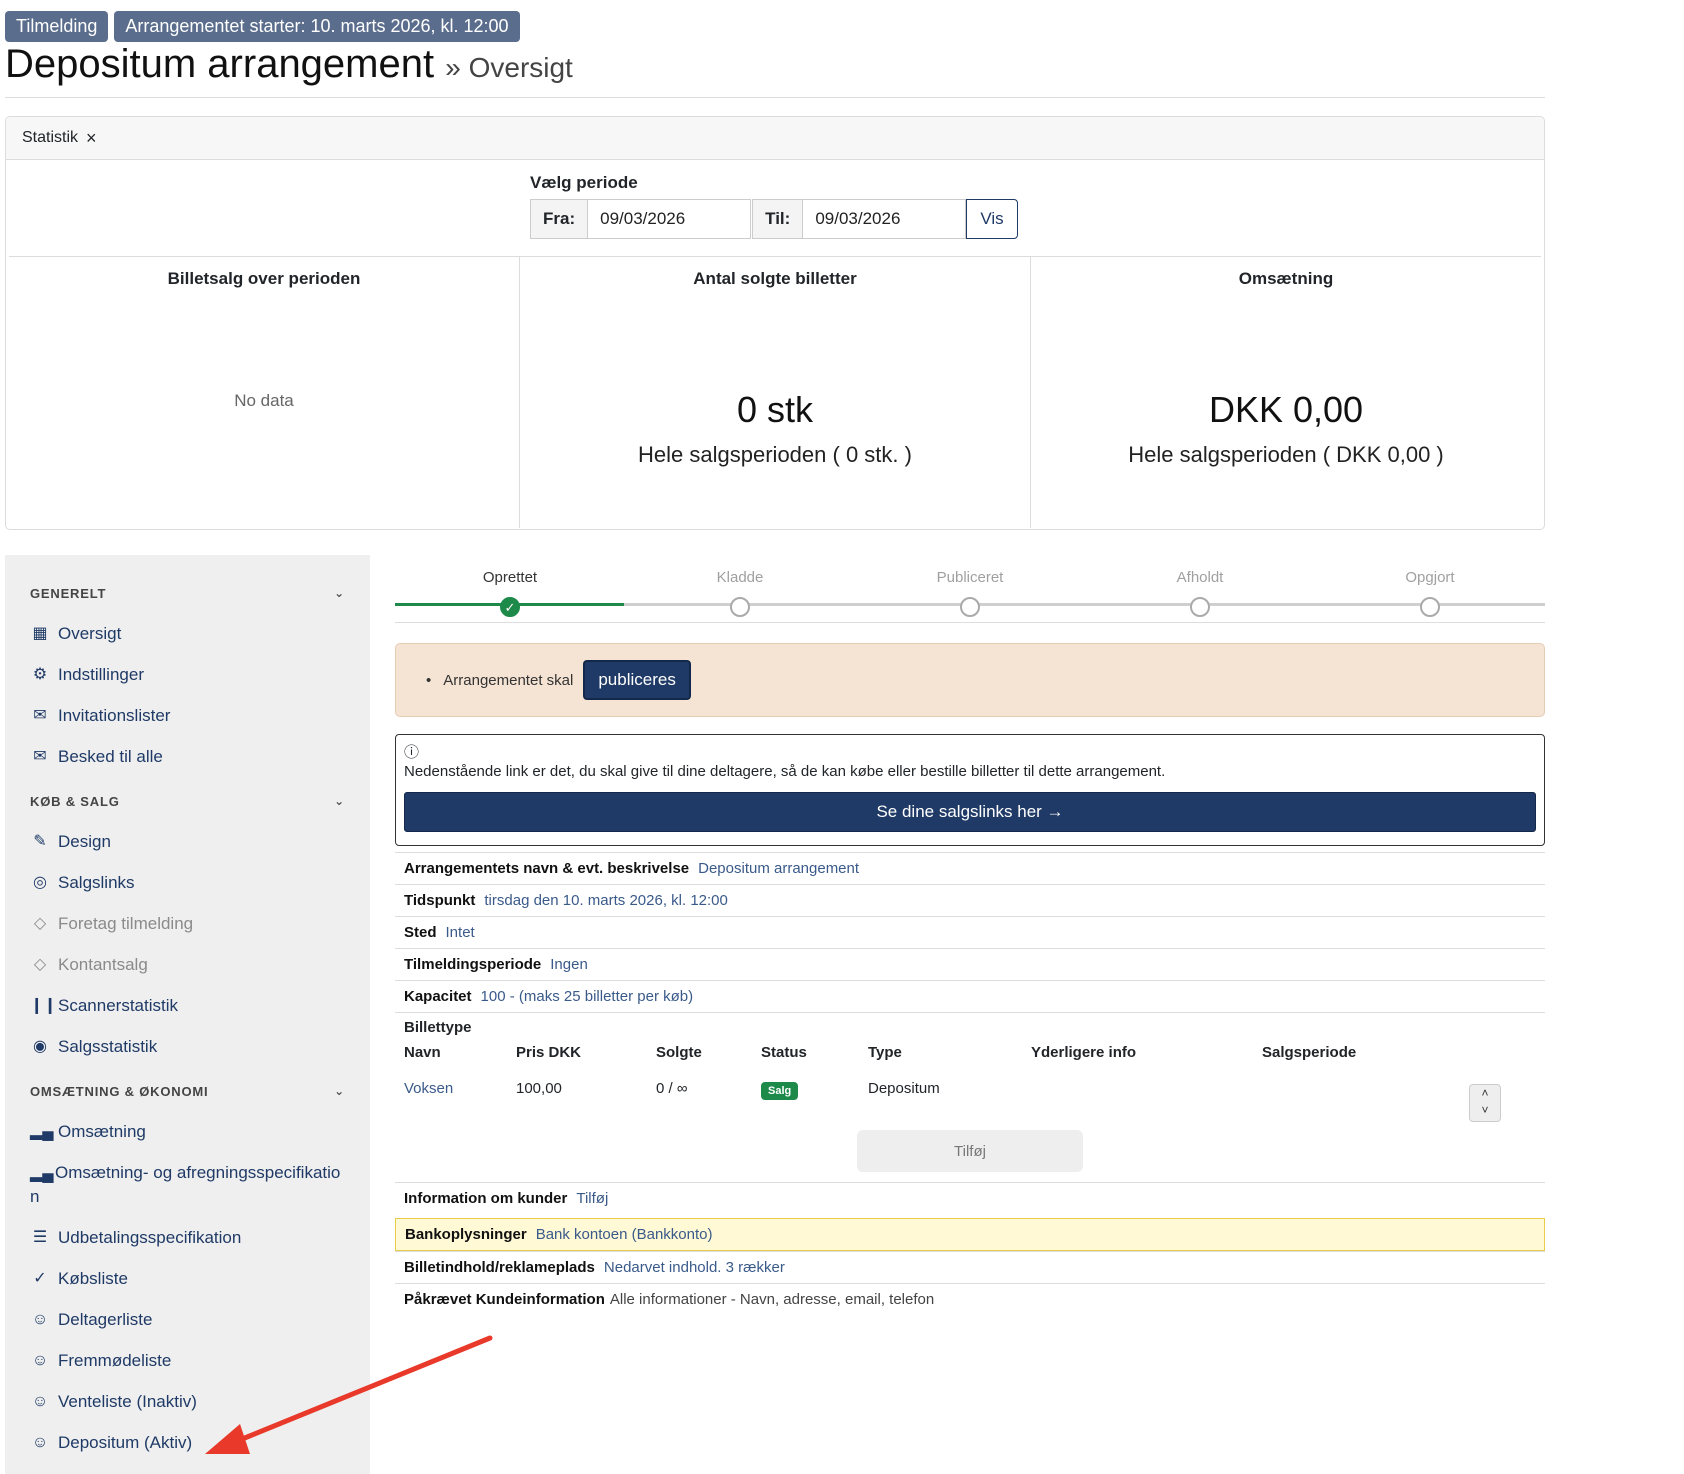 This screenshot has height=1474, width=1684. What do you see at coordinates (57, 26) in the screenshot?
I see `status-badge: Tilmelding` at bounding box center [57, 26].